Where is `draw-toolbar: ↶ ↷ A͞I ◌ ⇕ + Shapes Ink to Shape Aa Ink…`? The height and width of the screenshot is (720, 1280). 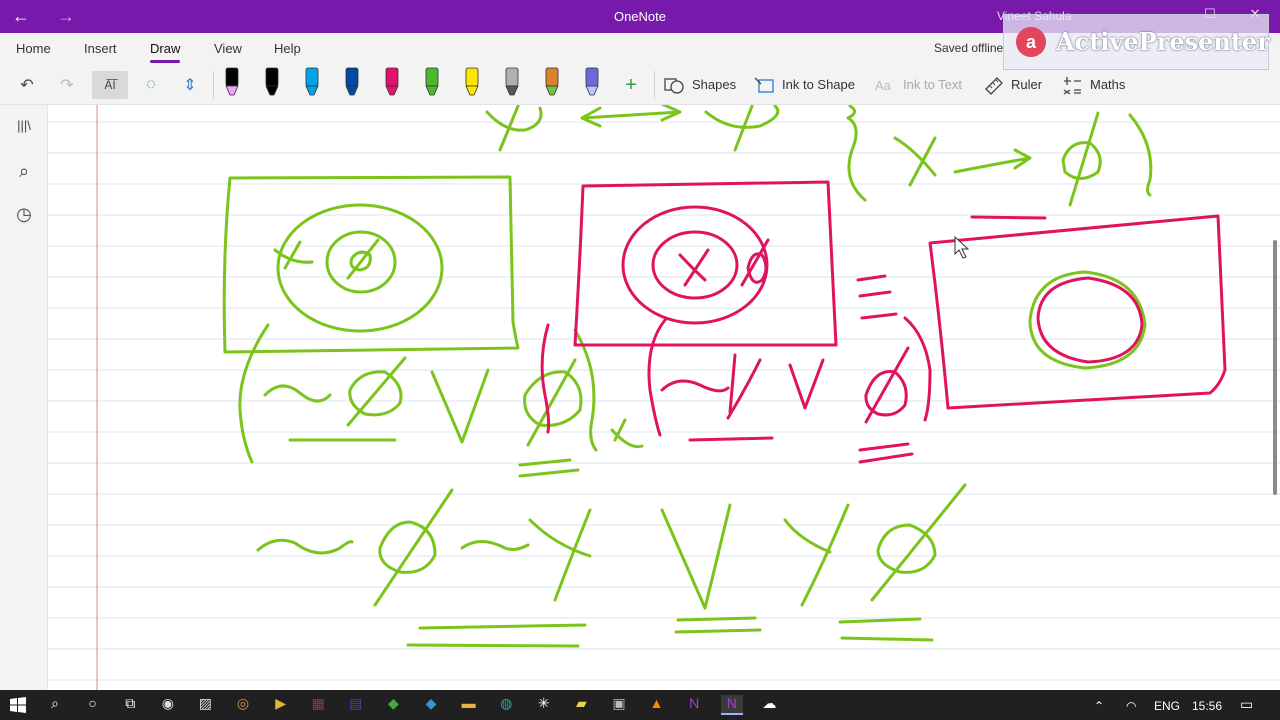
draw-toolbar: ↶ ↷ A͞I ◌ ⇕ + Shapes Ink to Shape Aa Ink… is located at coordinates (640, 85).